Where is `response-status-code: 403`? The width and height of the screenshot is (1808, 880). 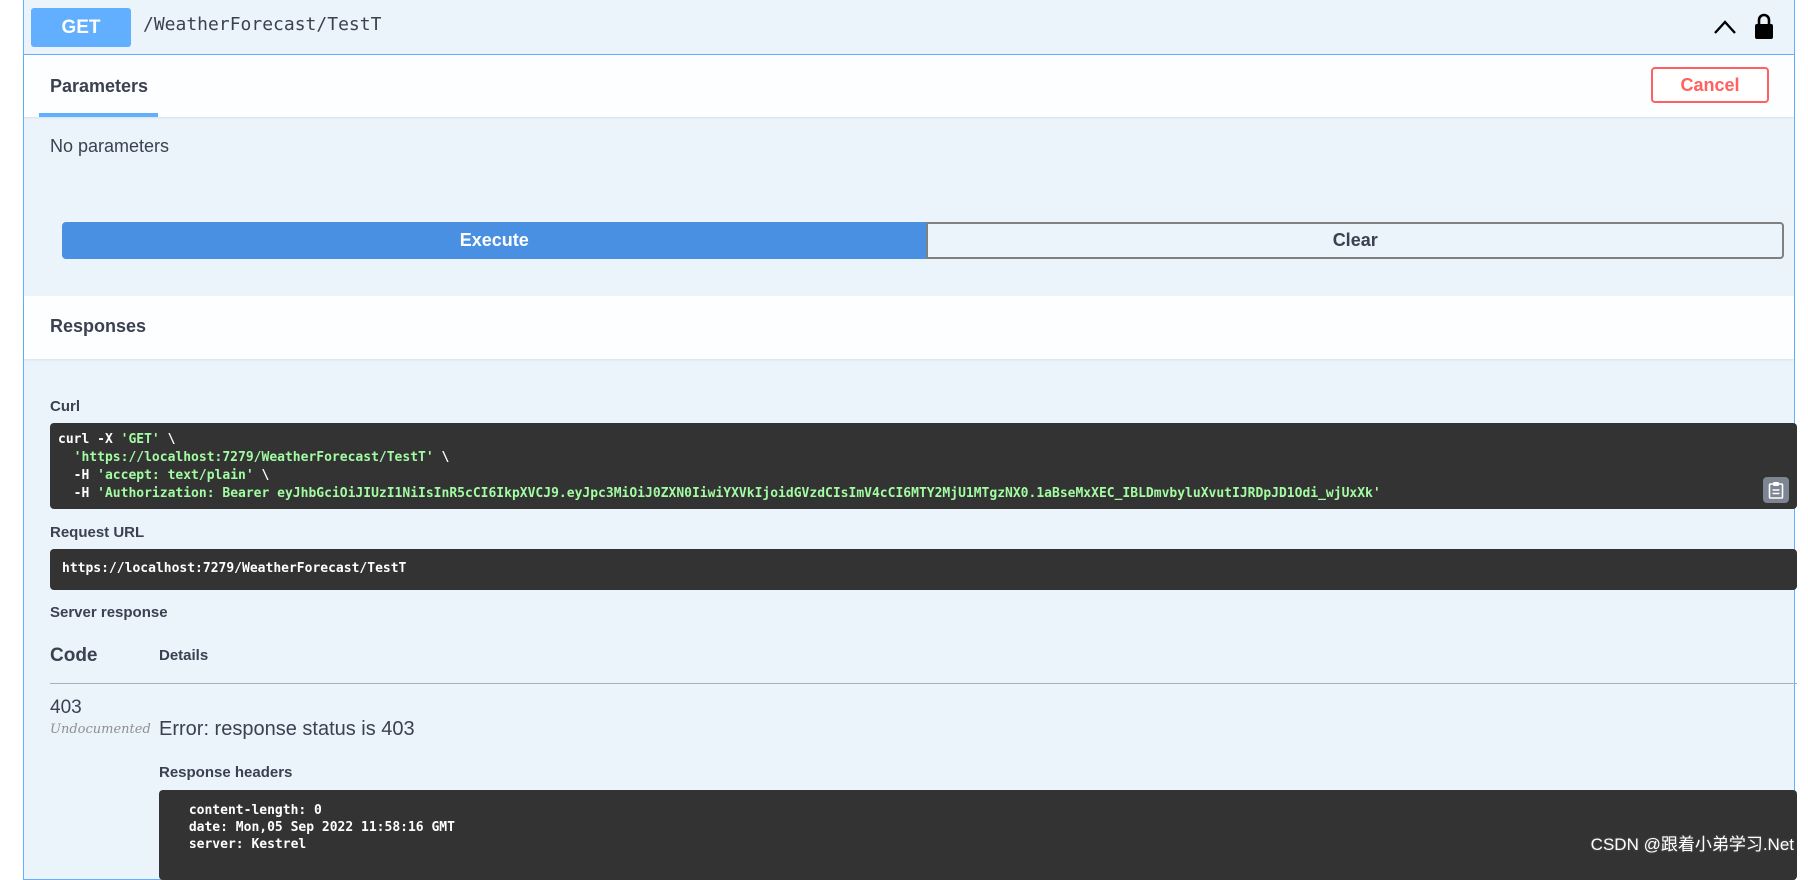 response-status-code: 403 is located at coordinates (66, 707).